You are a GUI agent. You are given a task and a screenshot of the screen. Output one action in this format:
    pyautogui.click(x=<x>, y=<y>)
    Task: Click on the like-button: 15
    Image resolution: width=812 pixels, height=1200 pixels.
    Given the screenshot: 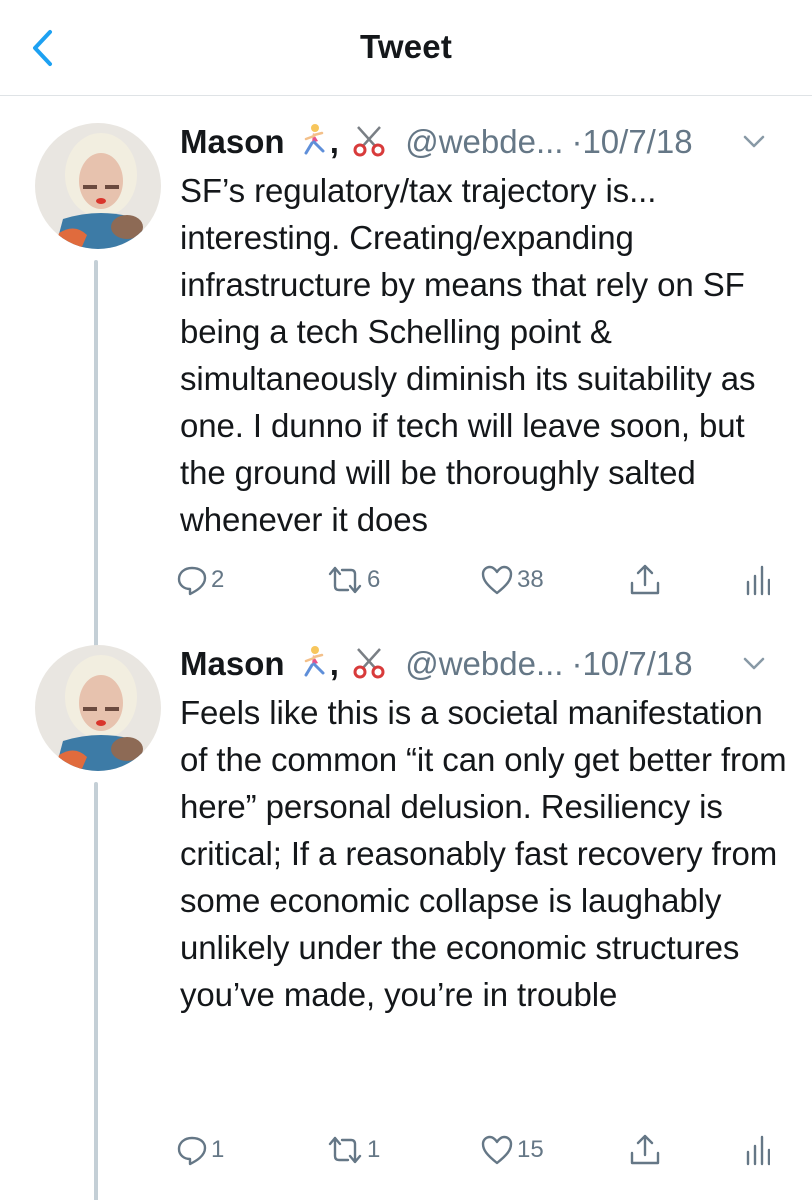 What is the action you would take?
    pyautogui.click(x=512, y=1150)
    